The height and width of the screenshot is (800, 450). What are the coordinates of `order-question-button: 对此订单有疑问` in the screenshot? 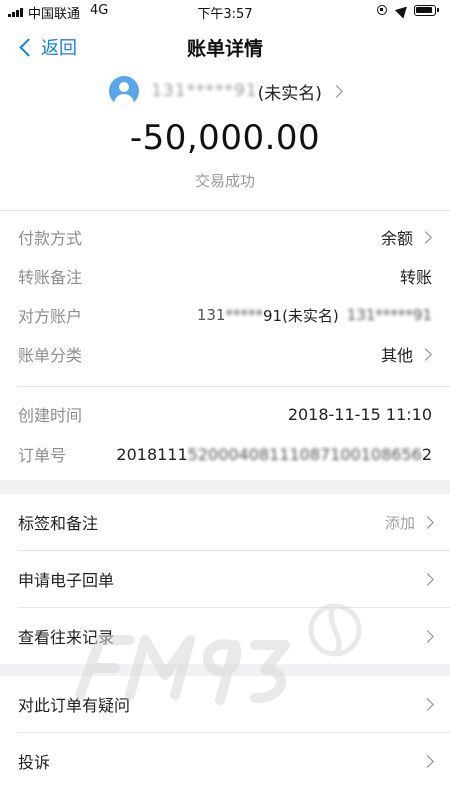 It's located at (225, 704).